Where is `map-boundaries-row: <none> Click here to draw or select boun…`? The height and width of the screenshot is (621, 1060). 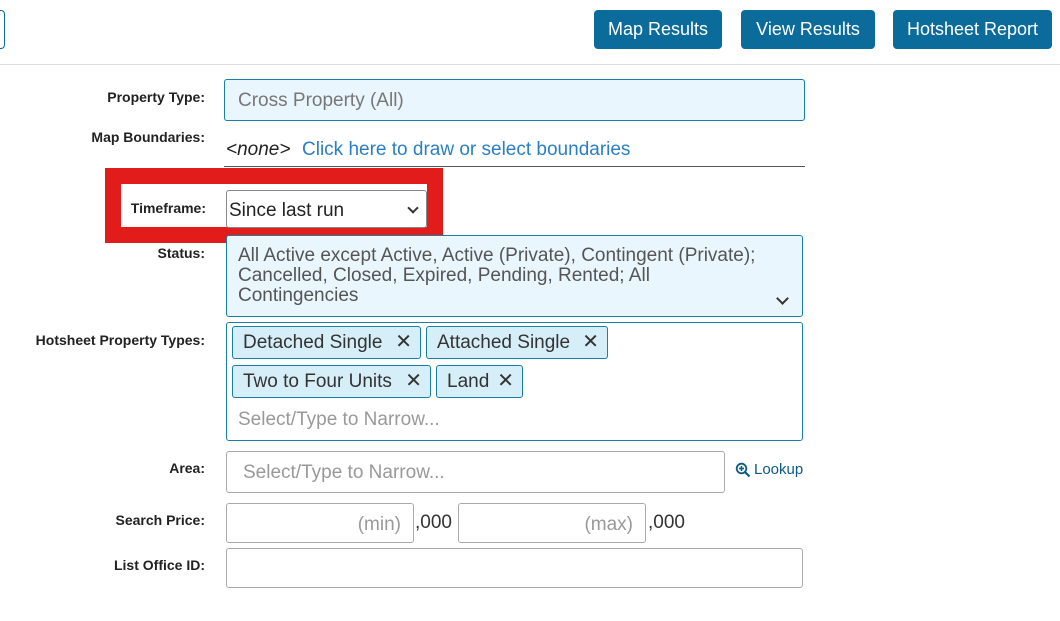
map-boundaries-row: <none> Click here to draw or select boun… is located at coordinates (514, 153).